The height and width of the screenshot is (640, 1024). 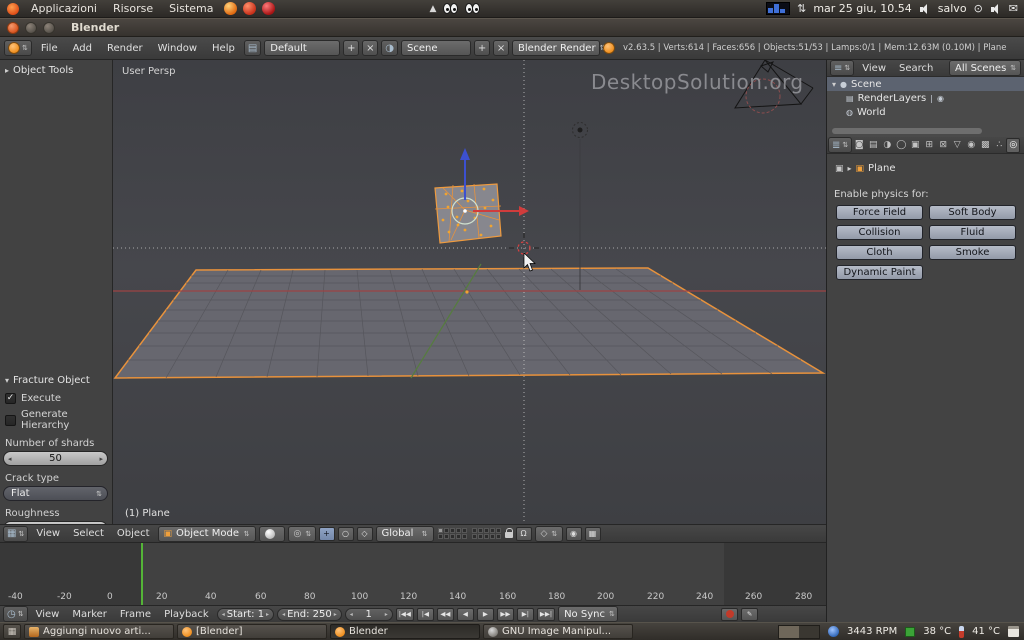 I want to click on window-maximize-button, so click(x=49, y=27).